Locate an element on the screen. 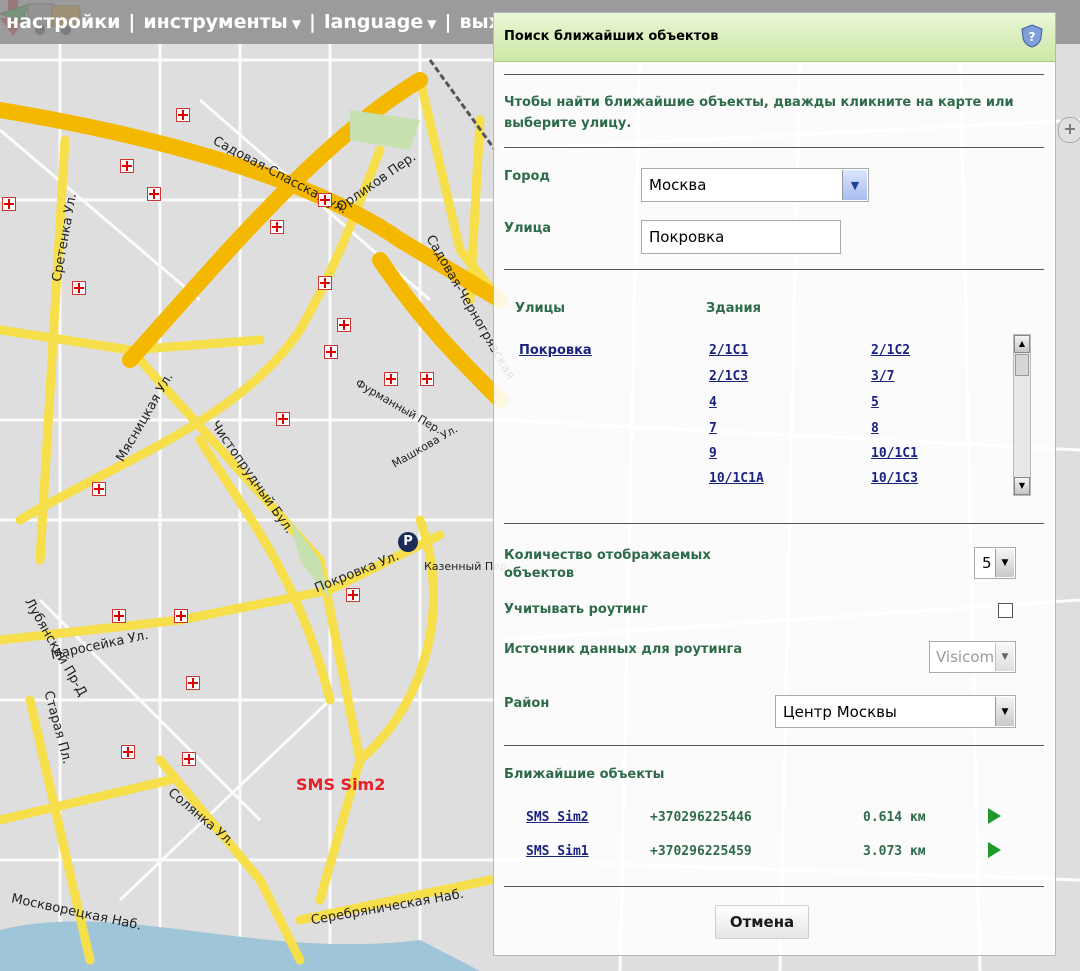 The image size is (1080, 971). building-link: 5 is located at coordinates (875, 402).